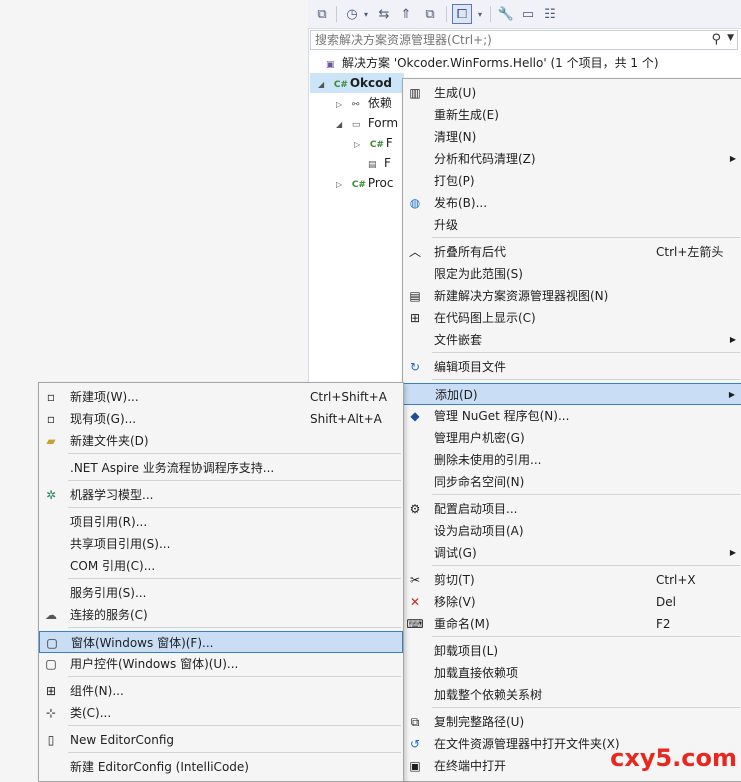 This screenshot has width=741, height=782. What do you see at coordinates (572, 602) in the screenshot?
I see `menu-item: ✕ 移除(V) Del` at bounding box center [572, 602].